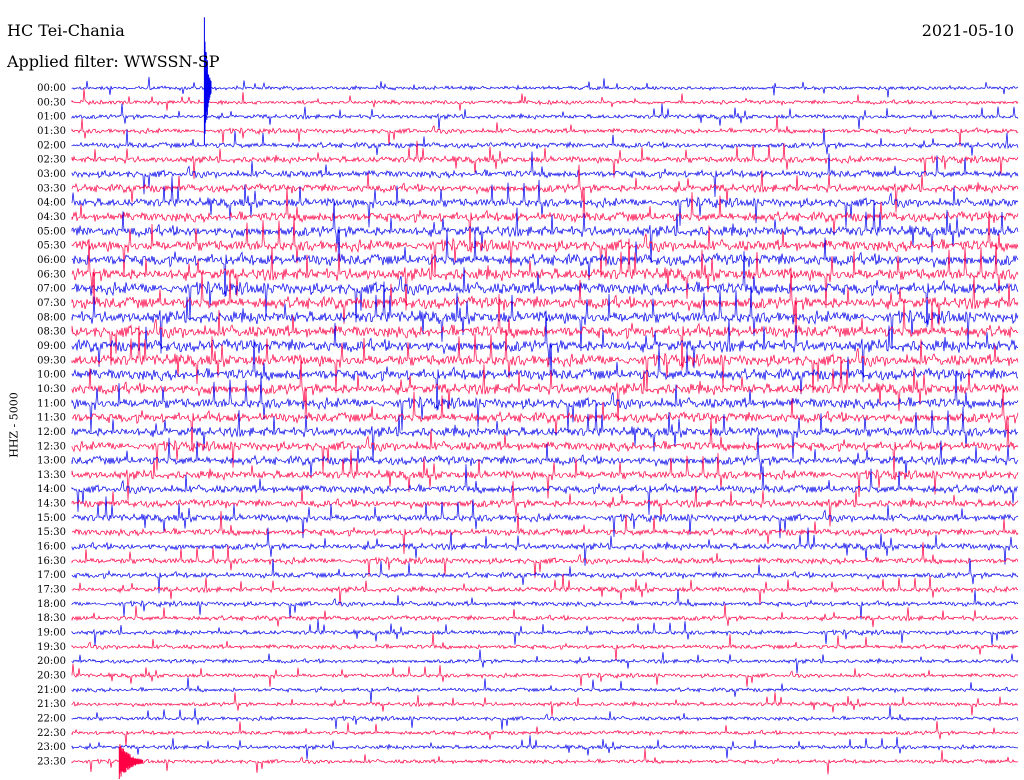 The image size is (1024, 780). Describe the element at coordinates (51, 231) in the screenshot. I see `time-label: 05:00` at that location.